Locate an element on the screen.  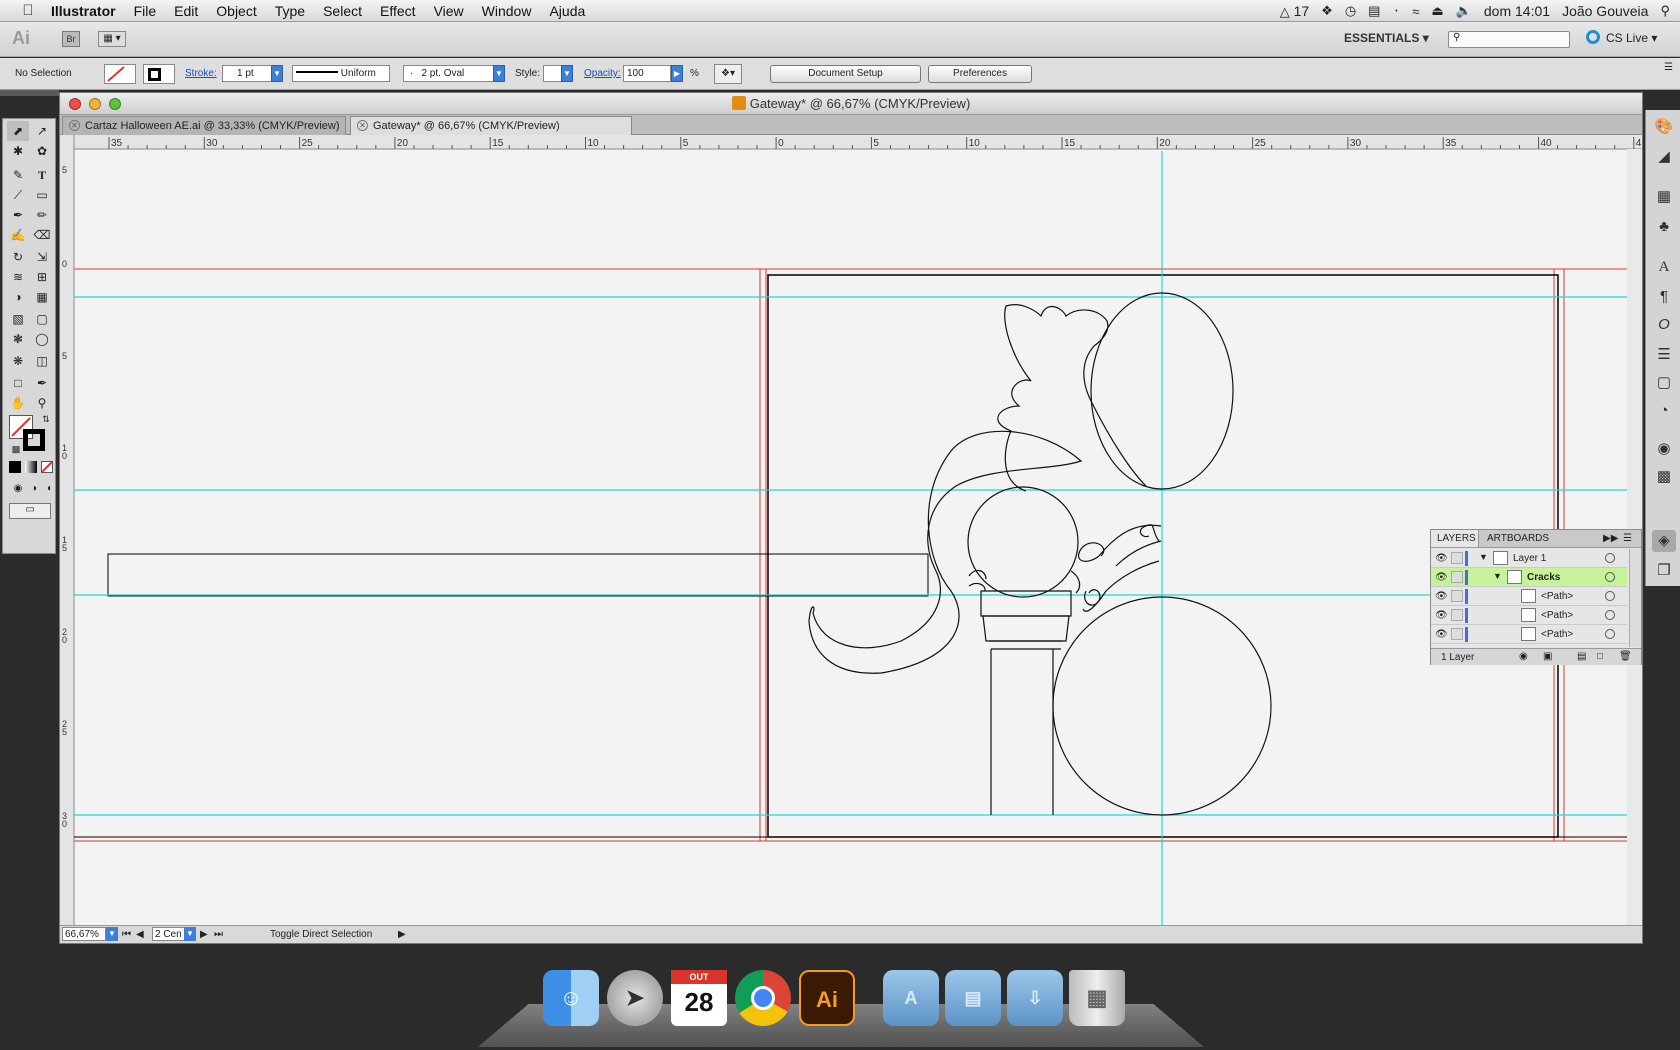
panel-collapse-icon: ▶▶ is located at coordinates (1610, 538).